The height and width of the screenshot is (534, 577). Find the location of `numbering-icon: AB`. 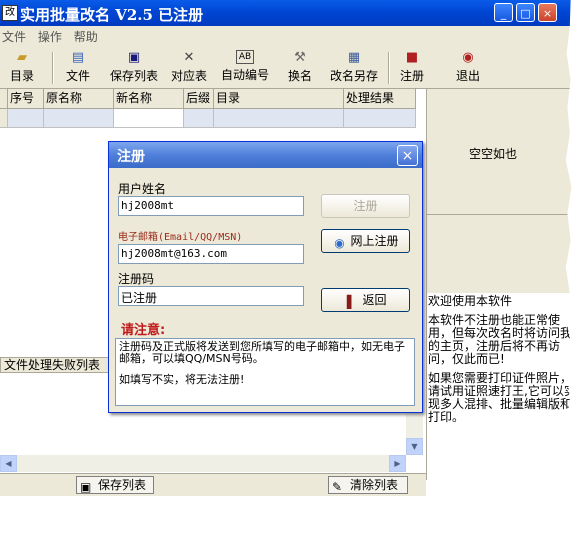

numbering-icon: AB is located at coordinates (245, 57).